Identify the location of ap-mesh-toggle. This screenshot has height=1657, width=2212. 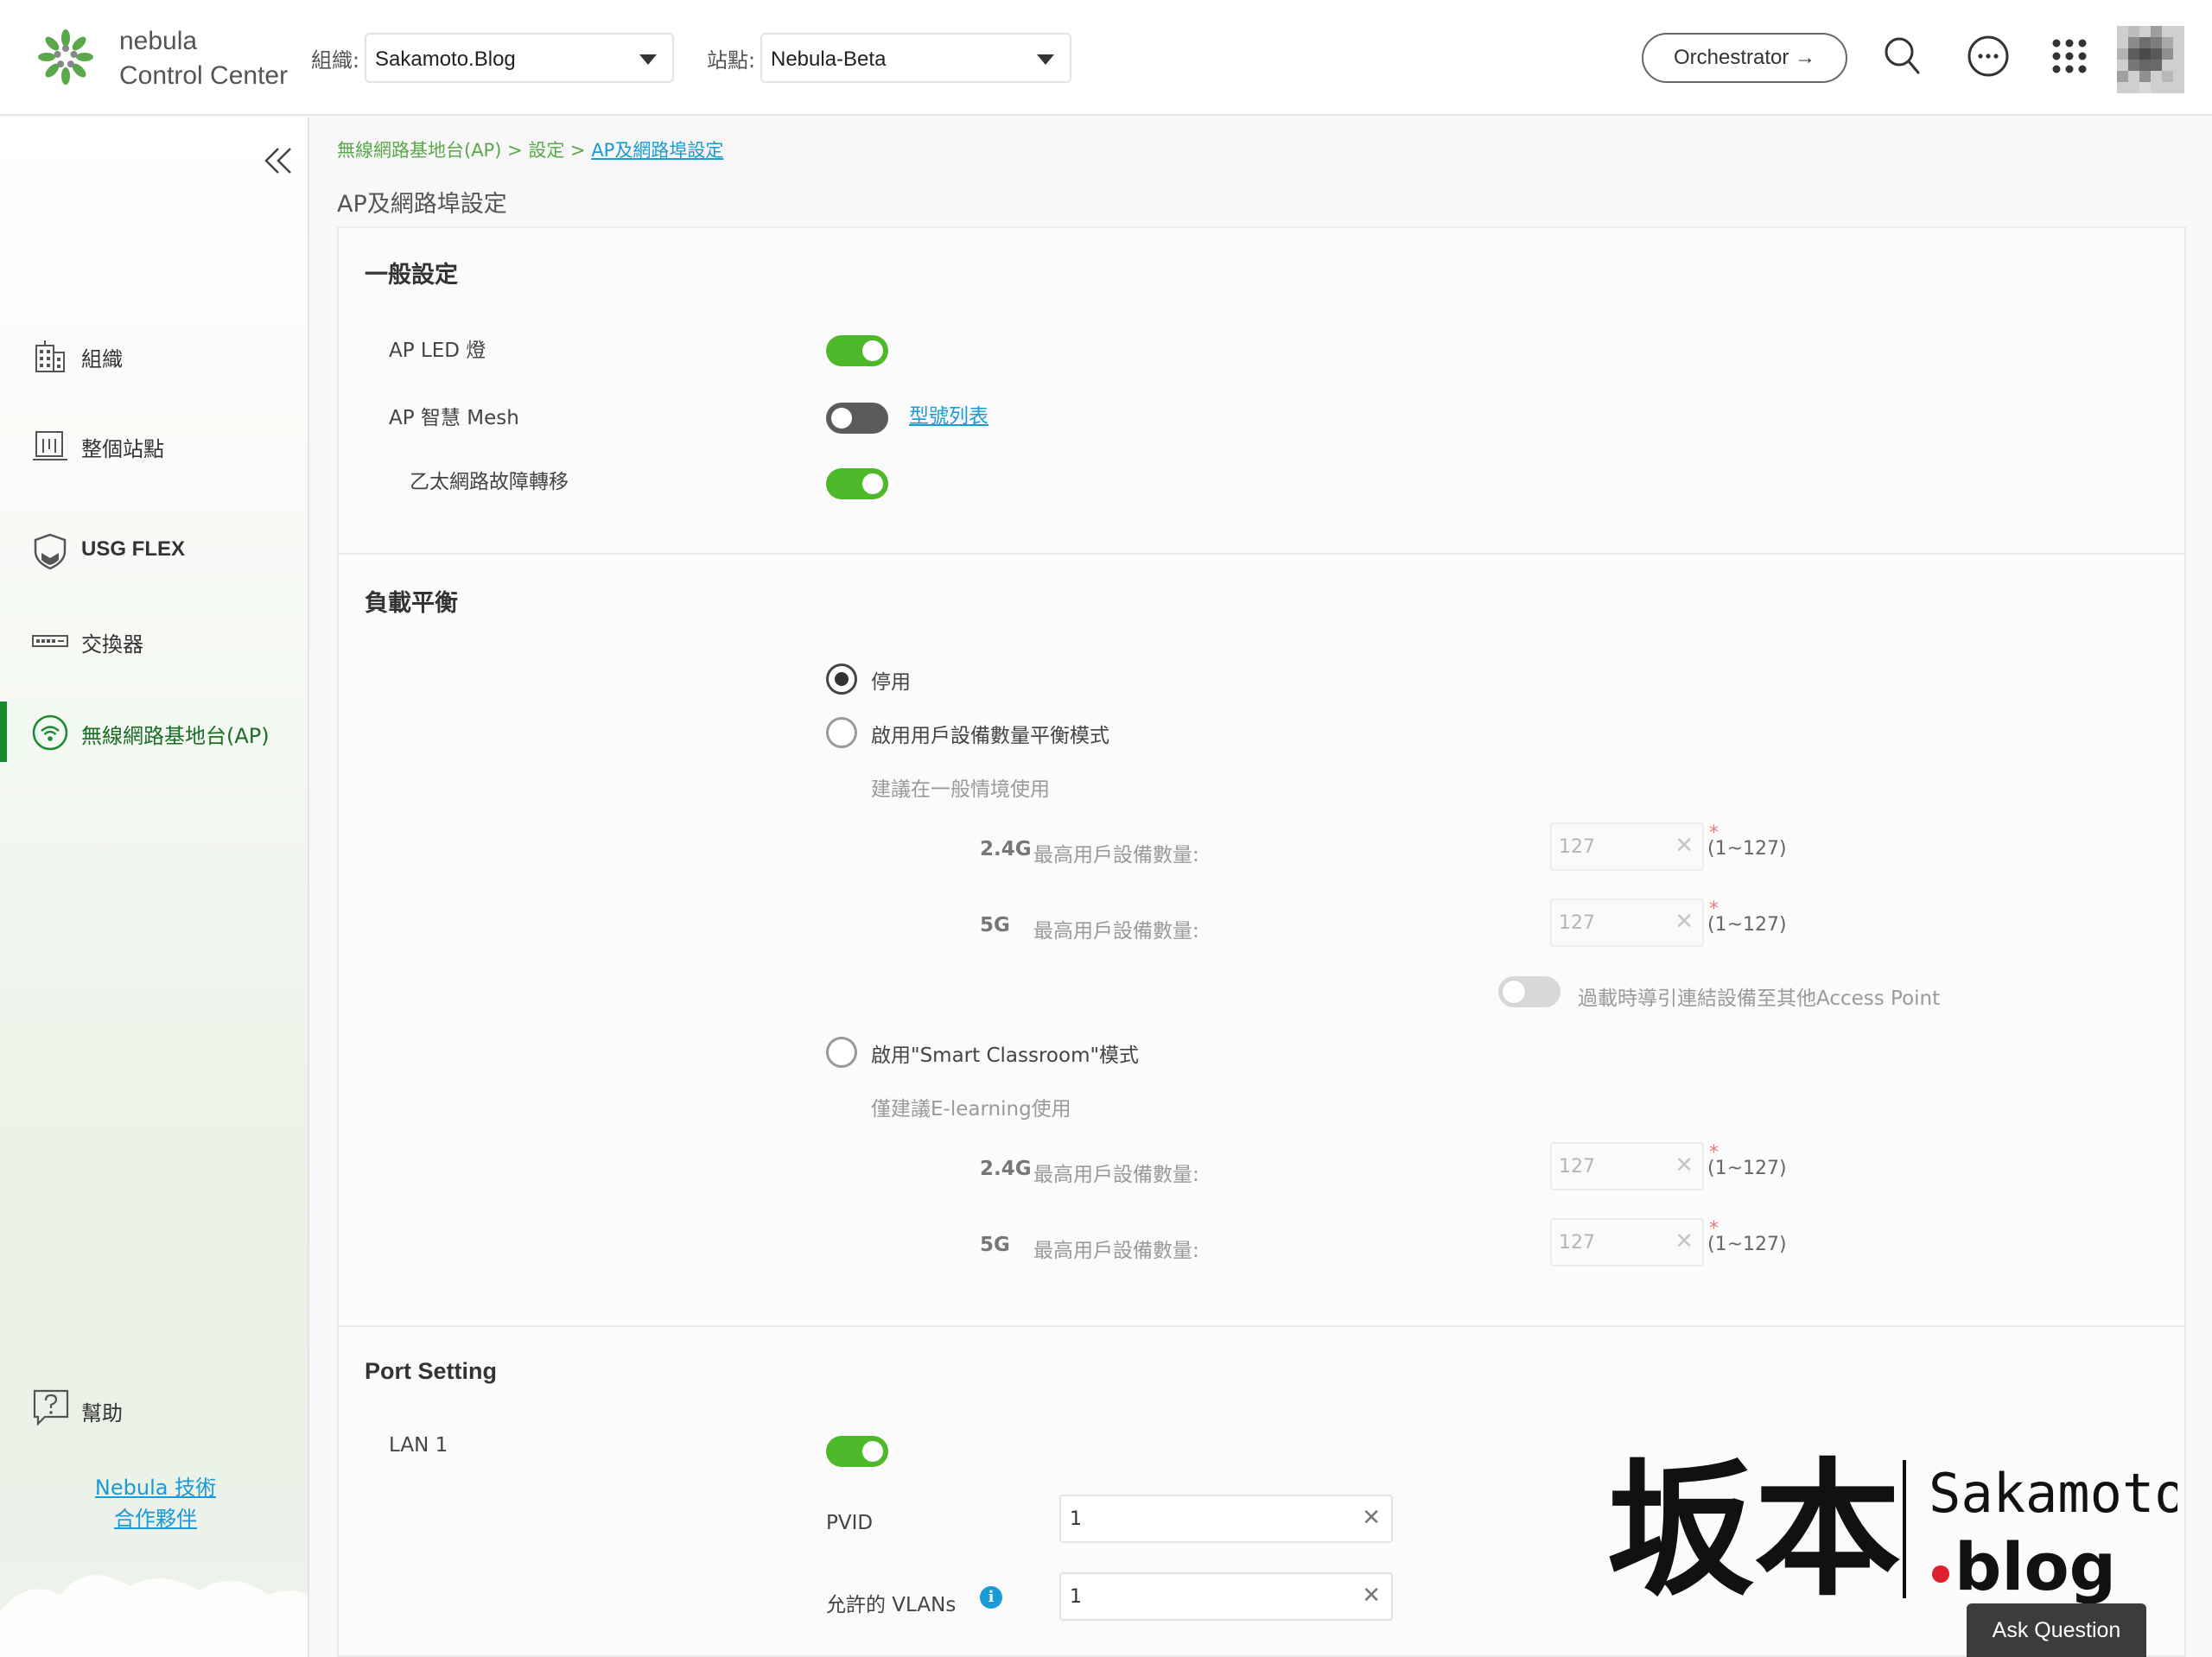
(857, 418).